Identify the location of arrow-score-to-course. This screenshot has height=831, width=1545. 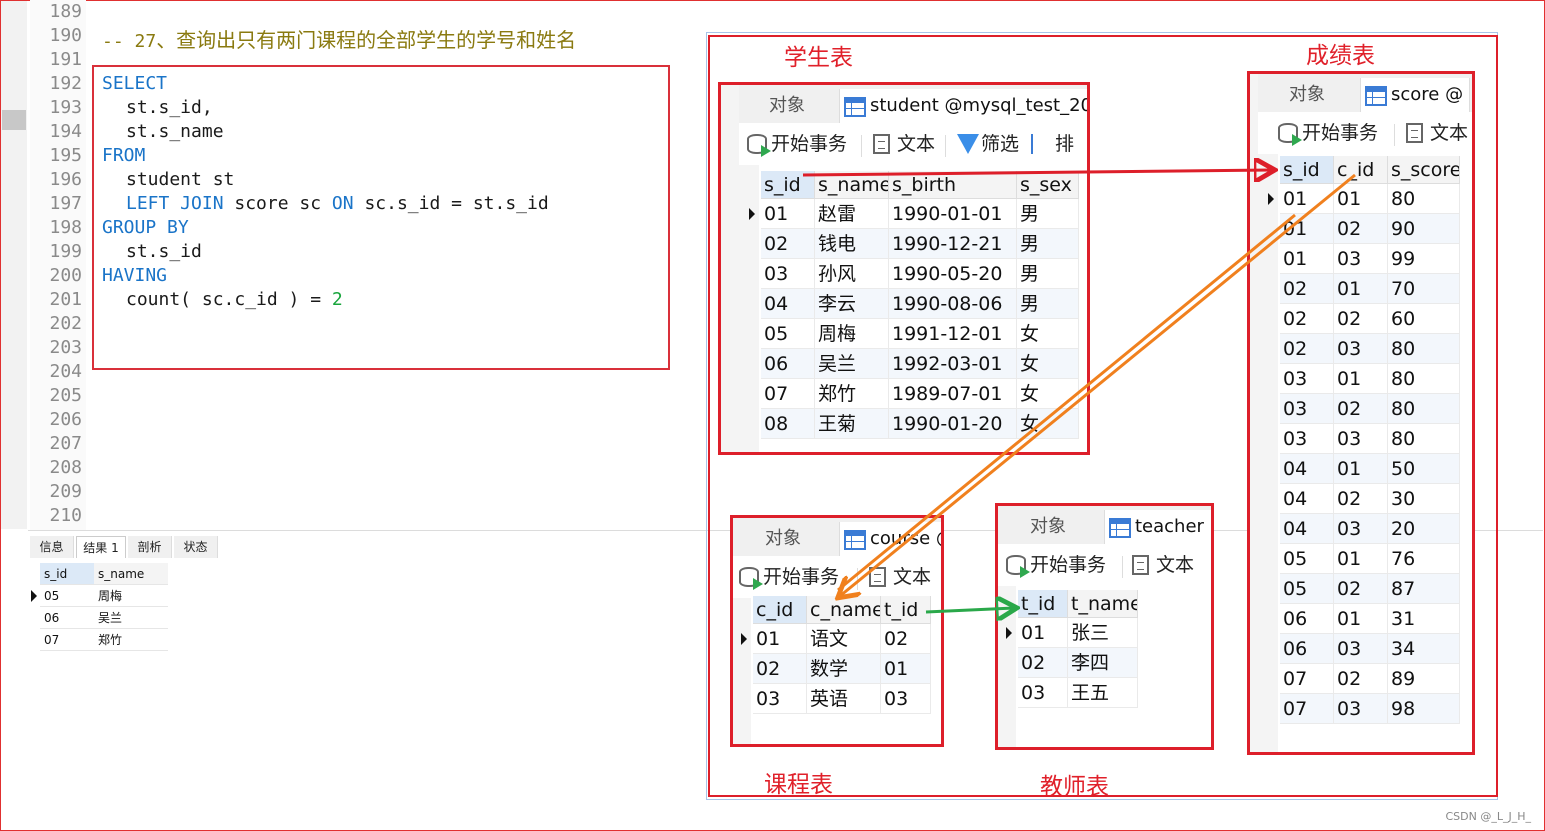
(1066, 402).